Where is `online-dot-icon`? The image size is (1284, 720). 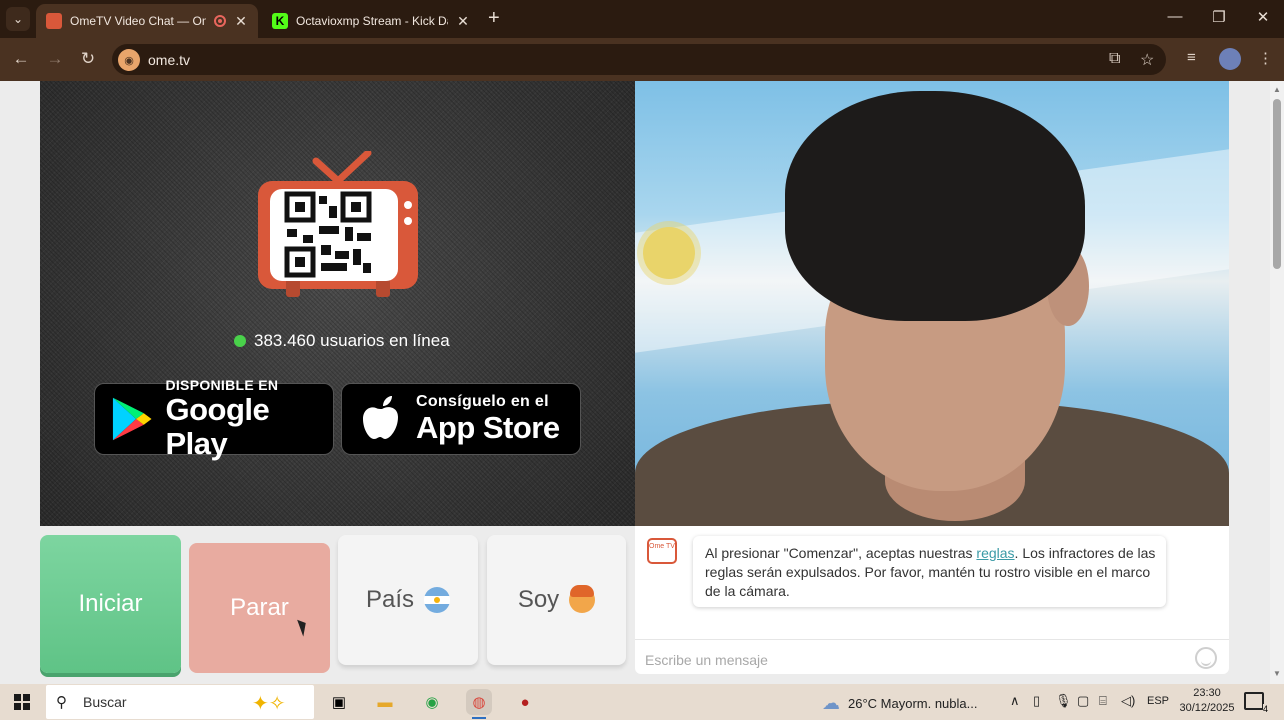
online-dot-icon is located at coordinates (240, 341).